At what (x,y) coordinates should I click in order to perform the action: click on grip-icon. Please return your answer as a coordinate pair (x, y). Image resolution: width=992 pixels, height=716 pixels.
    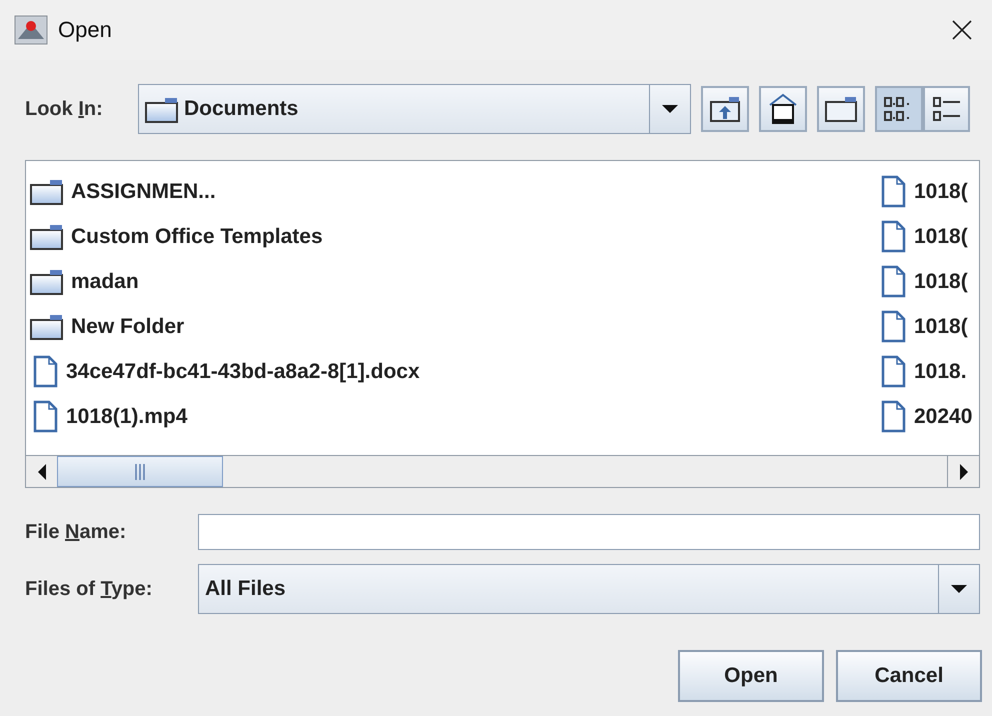
    Looking at the image, I should click on (140, 472).